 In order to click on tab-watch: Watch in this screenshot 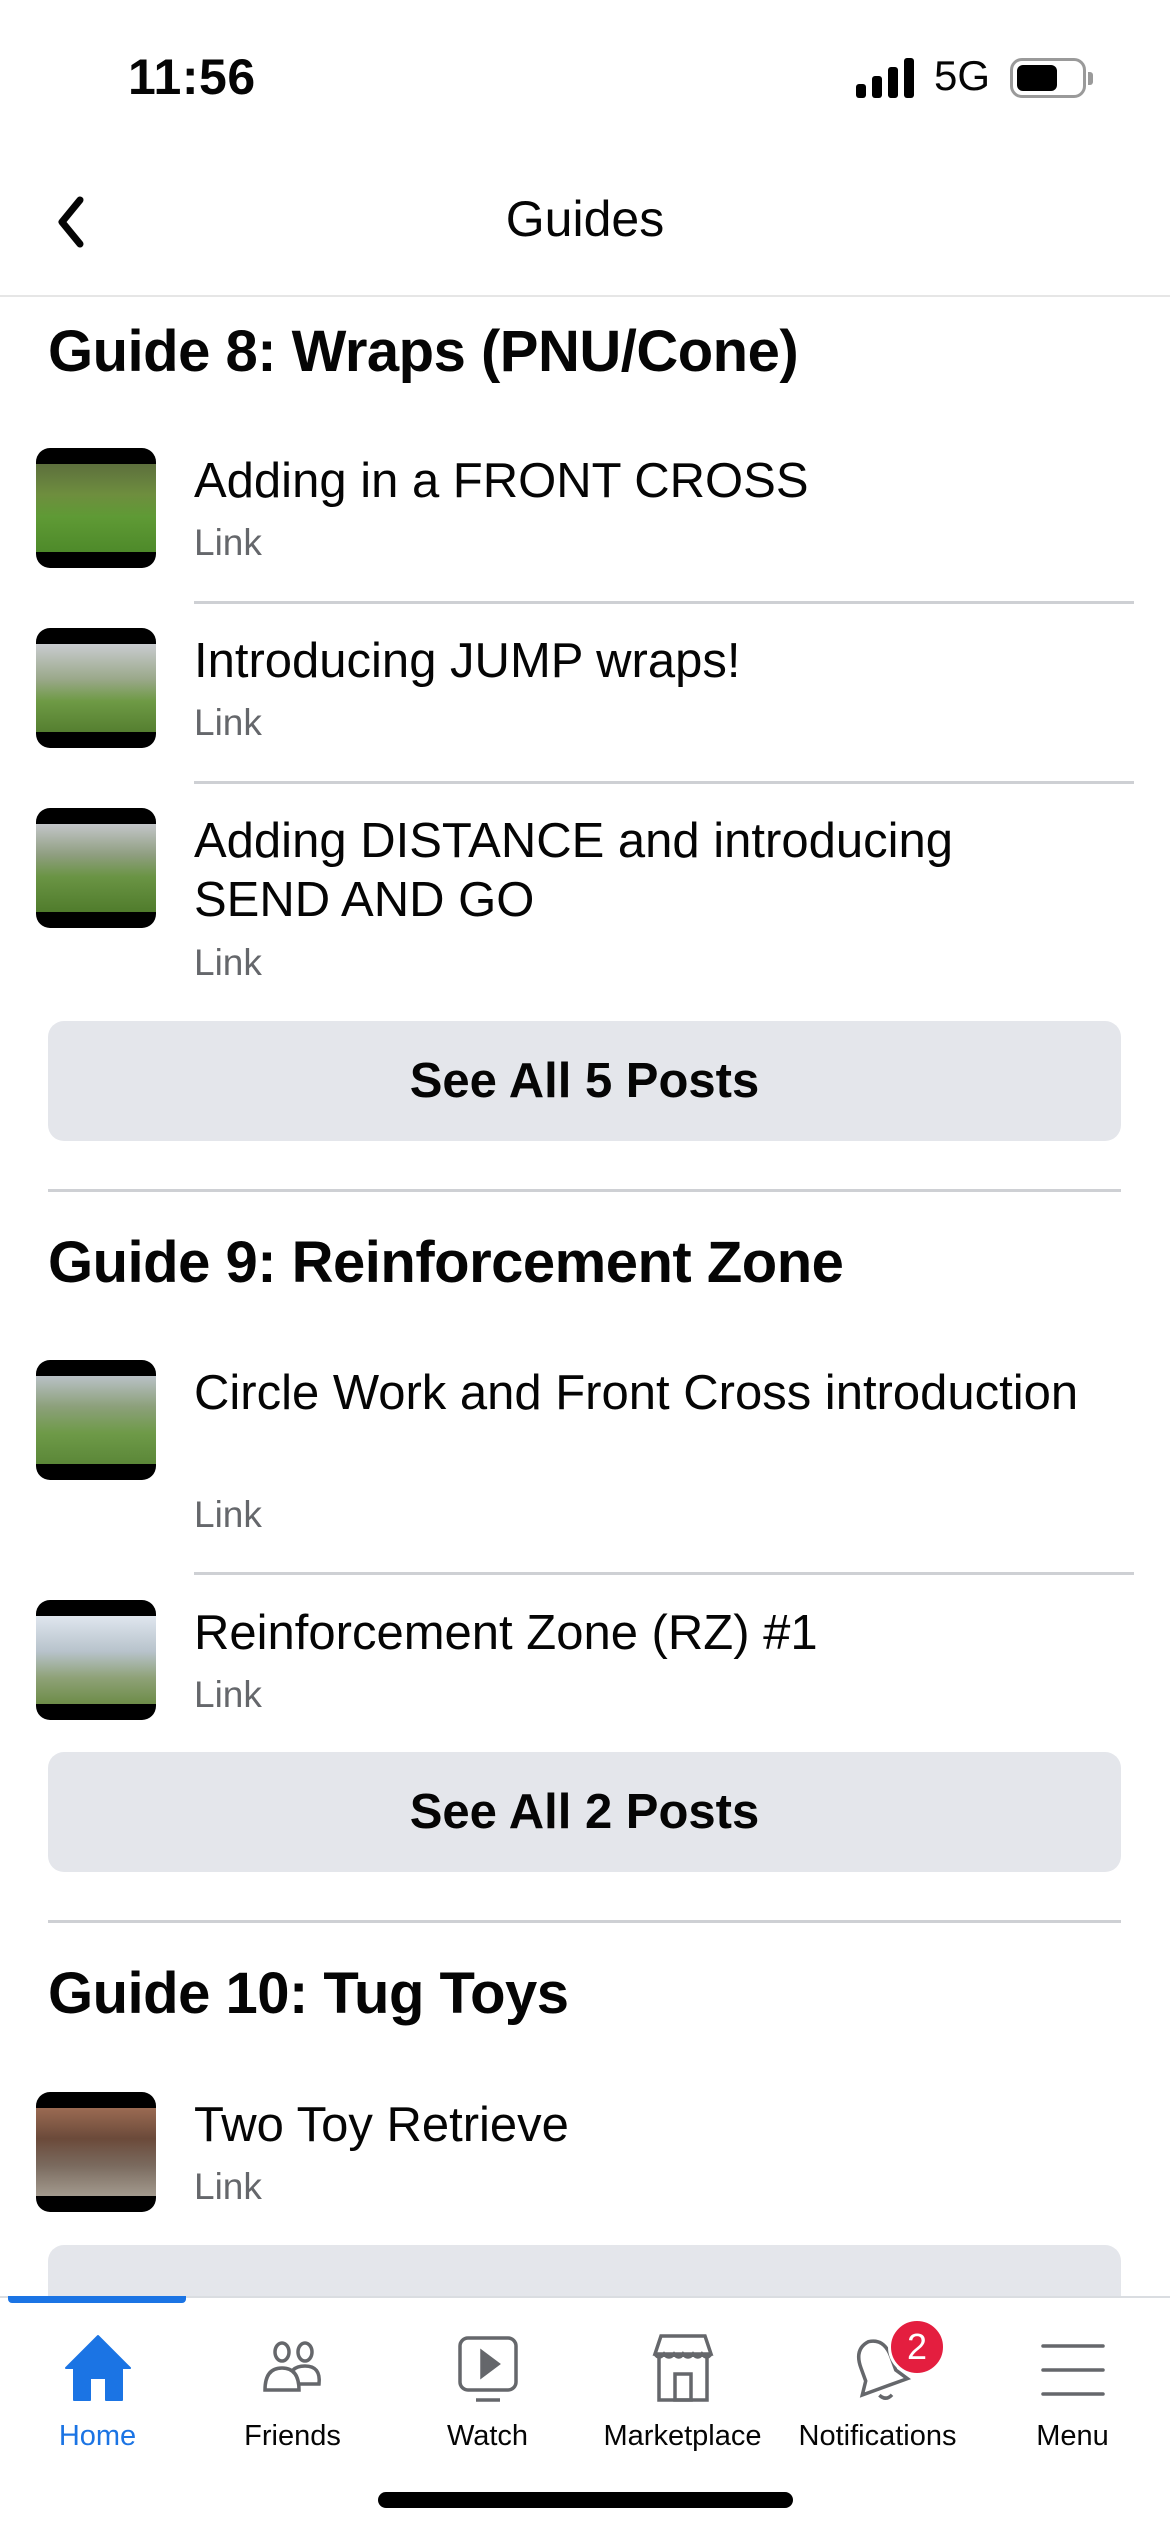, I will do `click(487, 2383)`.